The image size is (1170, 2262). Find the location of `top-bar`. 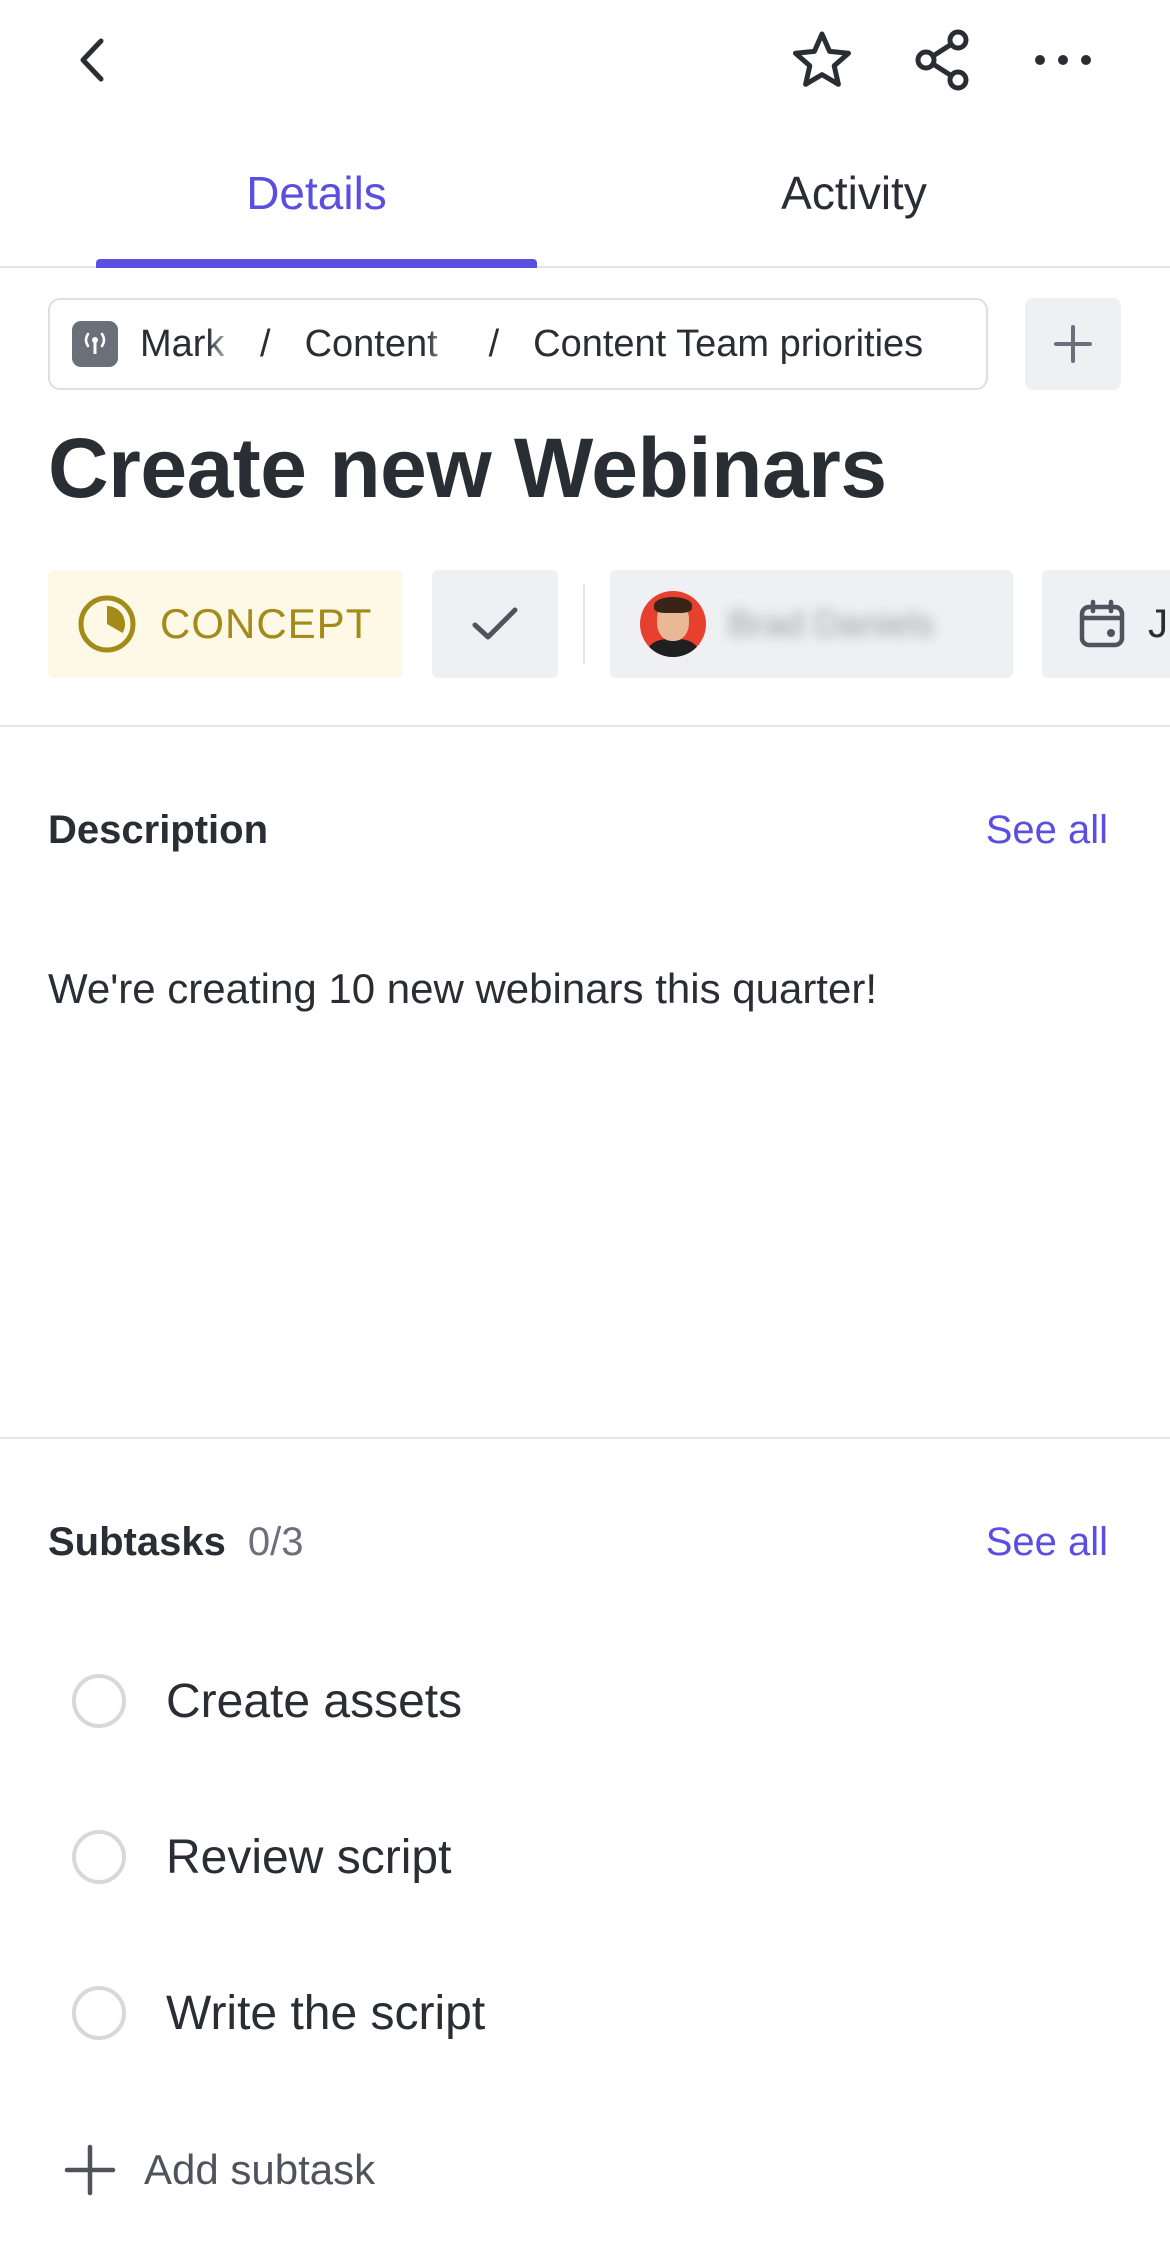

top-bar is located at coordinates (585, 60).